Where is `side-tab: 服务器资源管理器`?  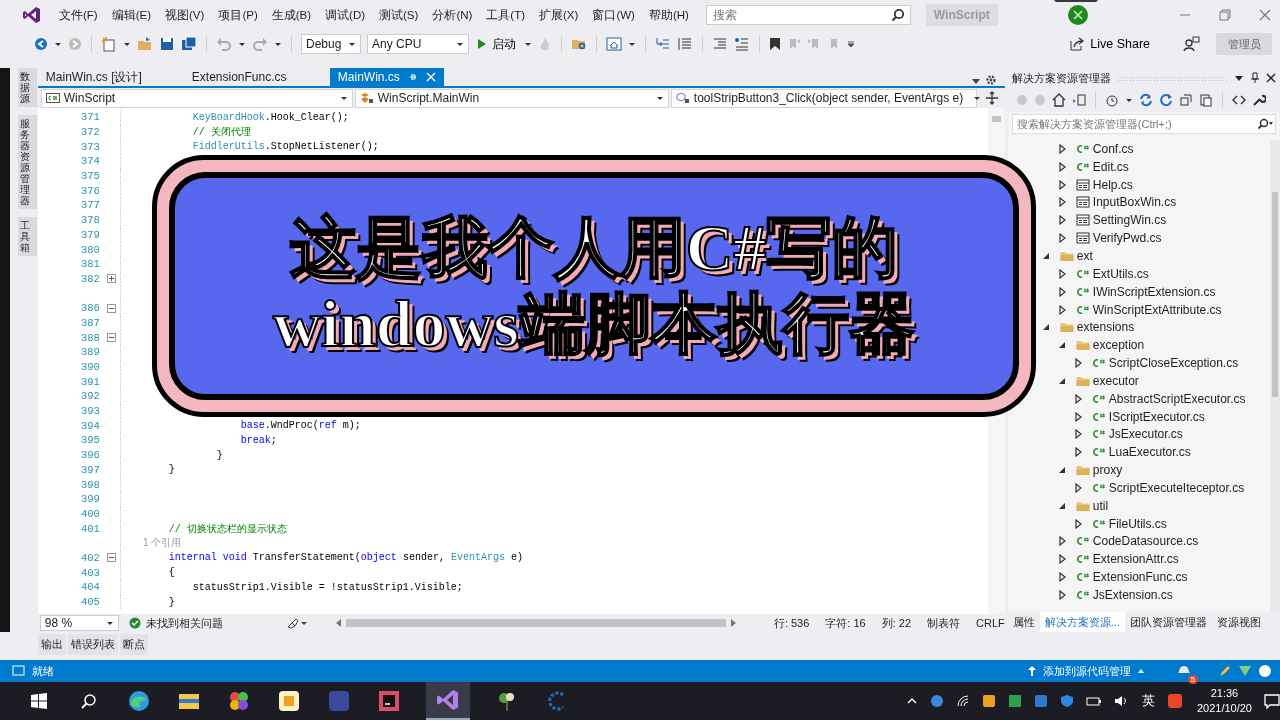 side-tab: 服务器资源管理器 is located at coordinates (27, 162).